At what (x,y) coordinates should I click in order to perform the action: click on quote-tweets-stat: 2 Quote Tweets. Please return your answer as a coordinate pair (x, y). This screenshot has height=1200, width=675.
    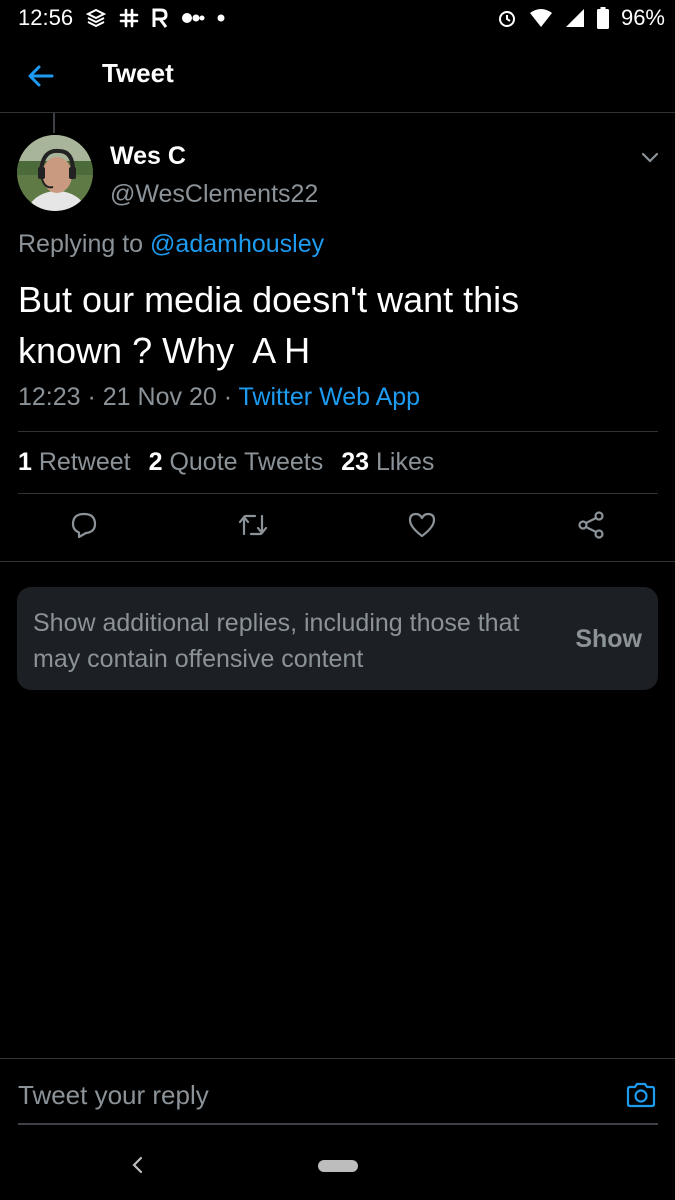
    Looking at the image, I should click on (236, 462).